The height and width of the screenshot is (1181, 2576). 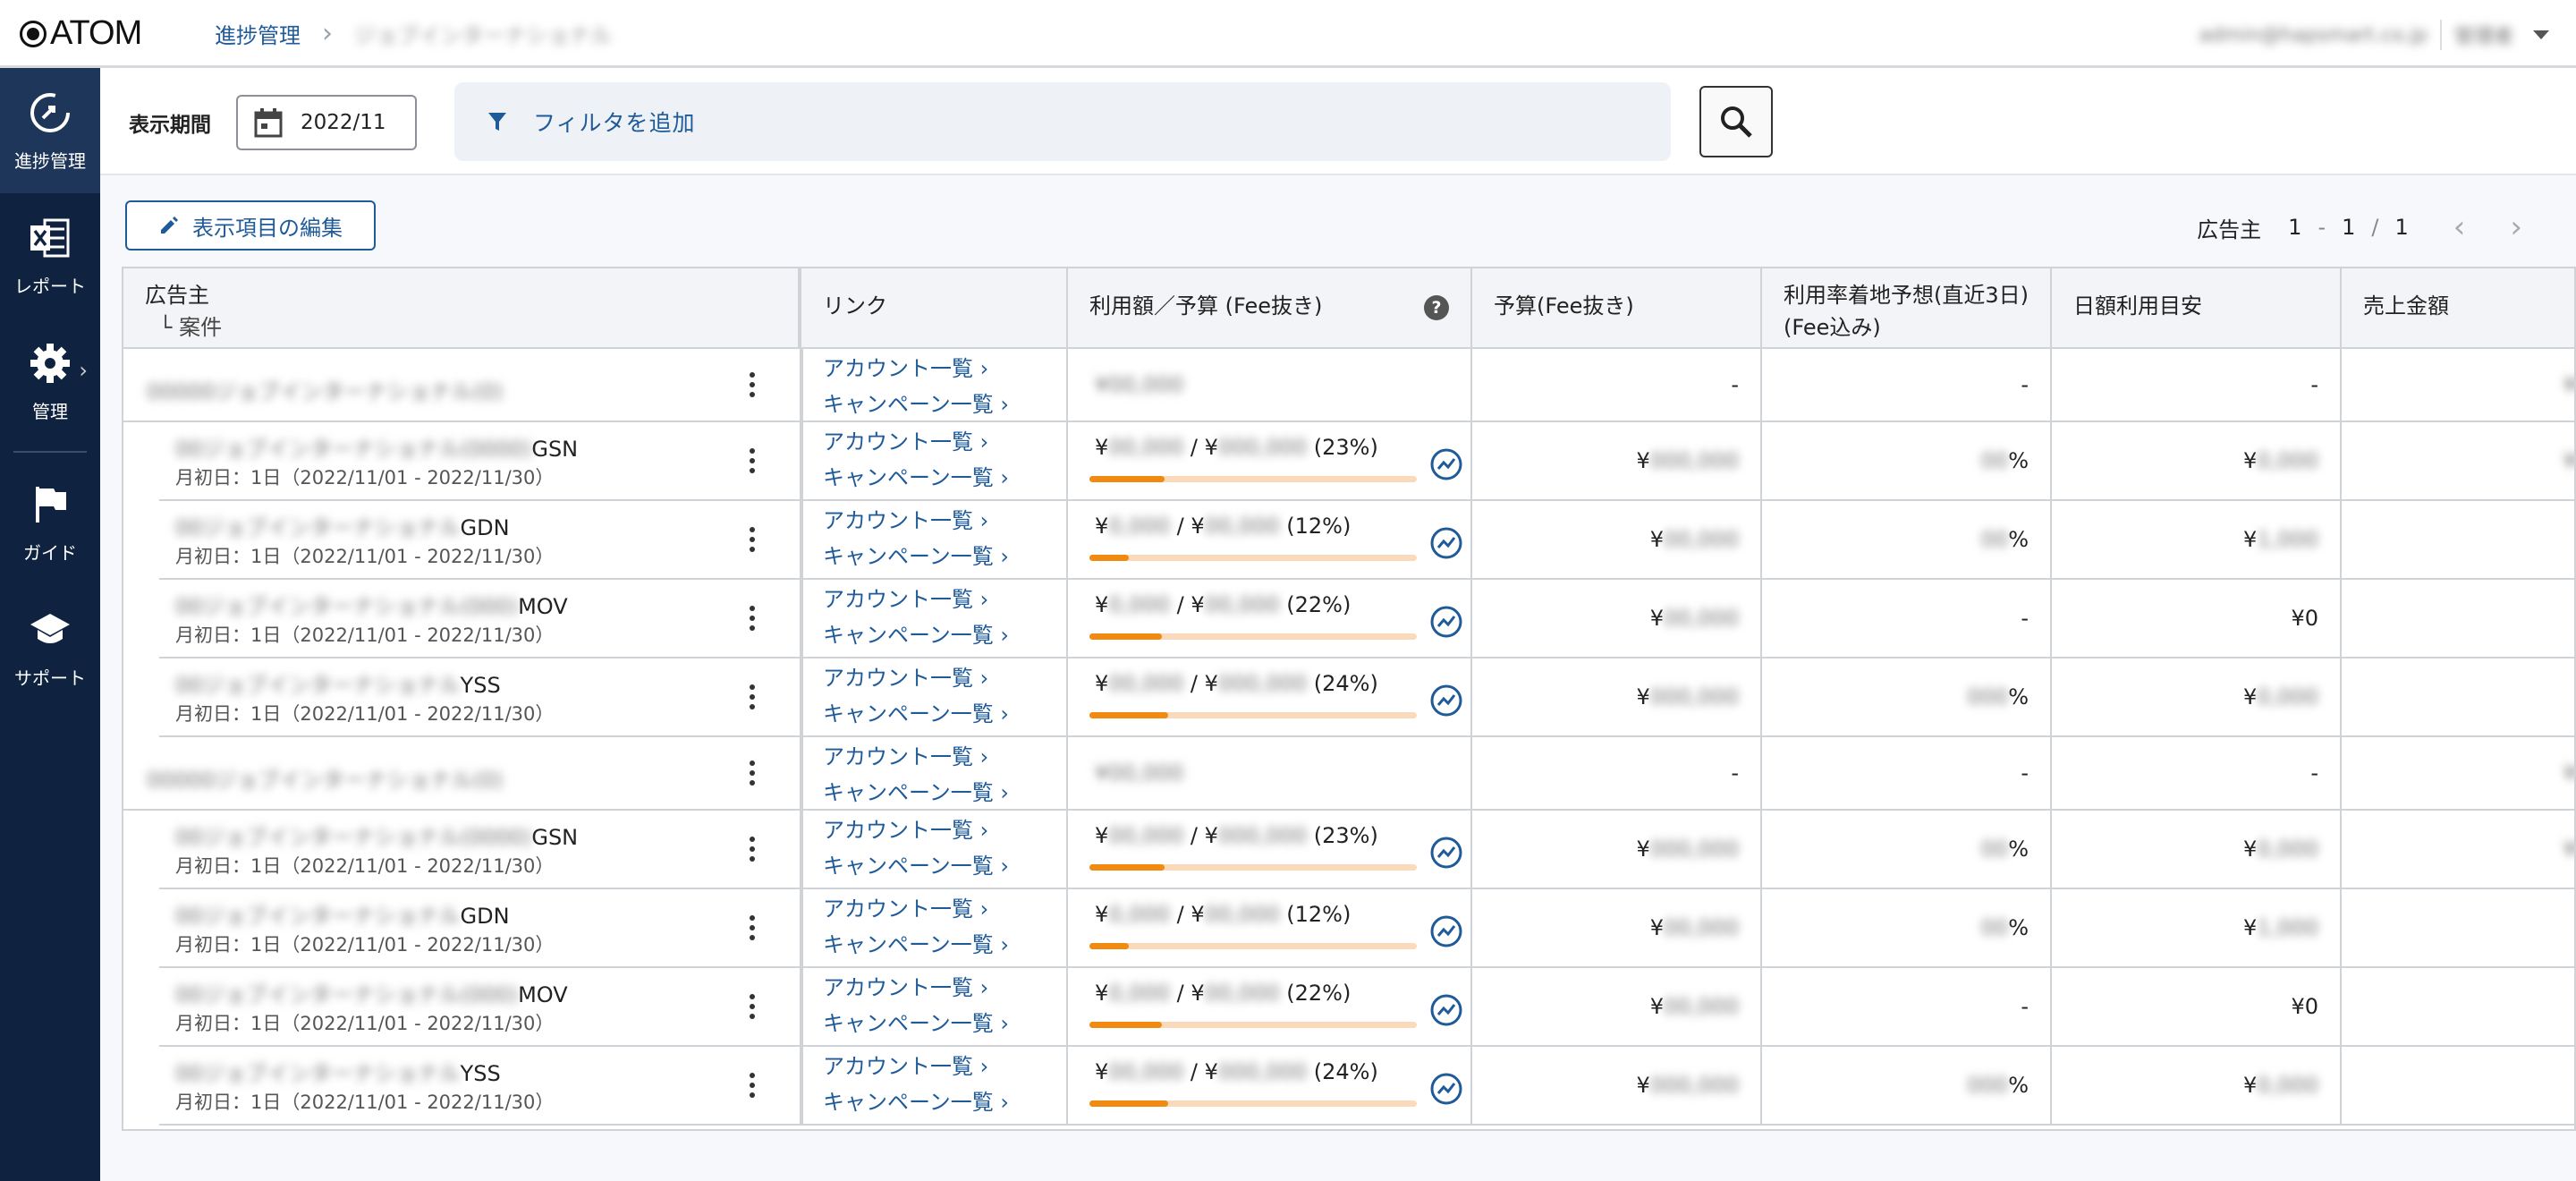 I want to click on user-divider, so click(x=2440, y=35).